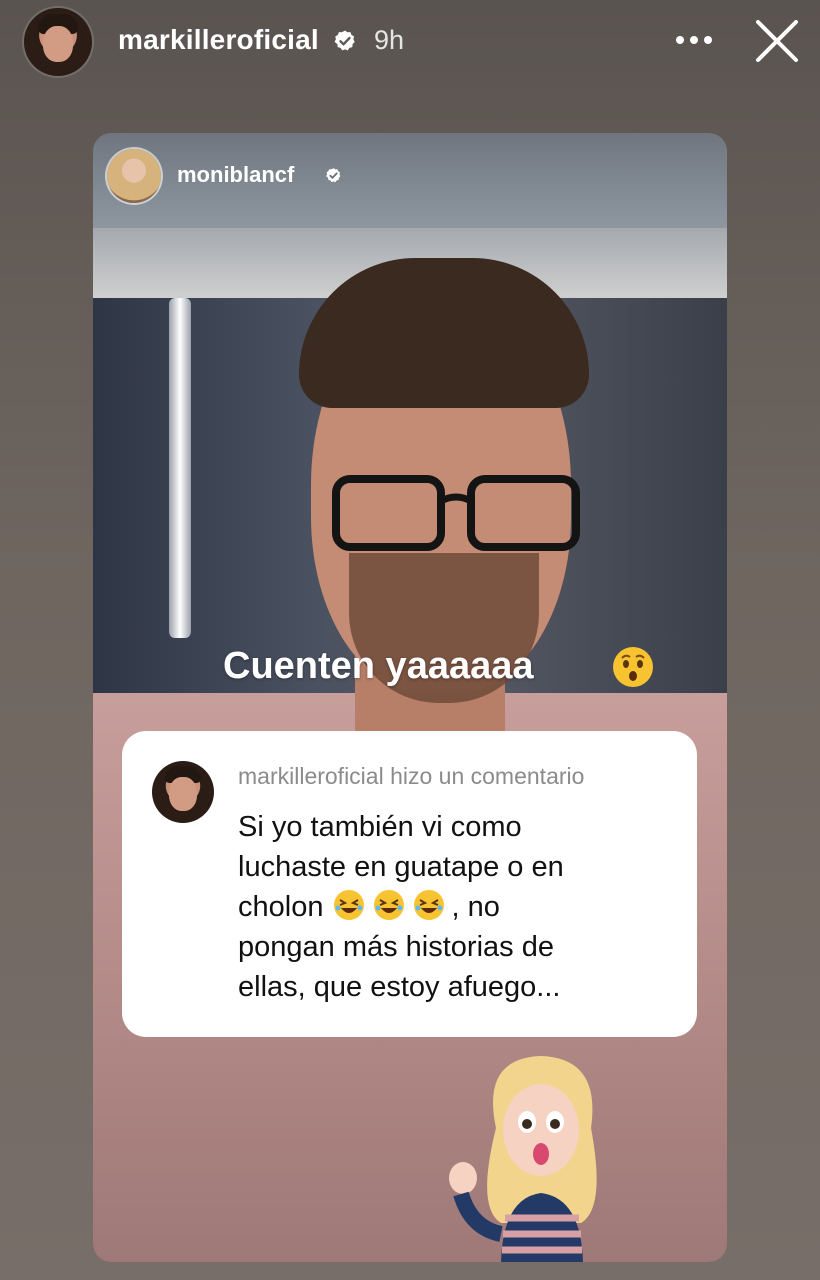  I want to click on background-light, so click(180, 468).